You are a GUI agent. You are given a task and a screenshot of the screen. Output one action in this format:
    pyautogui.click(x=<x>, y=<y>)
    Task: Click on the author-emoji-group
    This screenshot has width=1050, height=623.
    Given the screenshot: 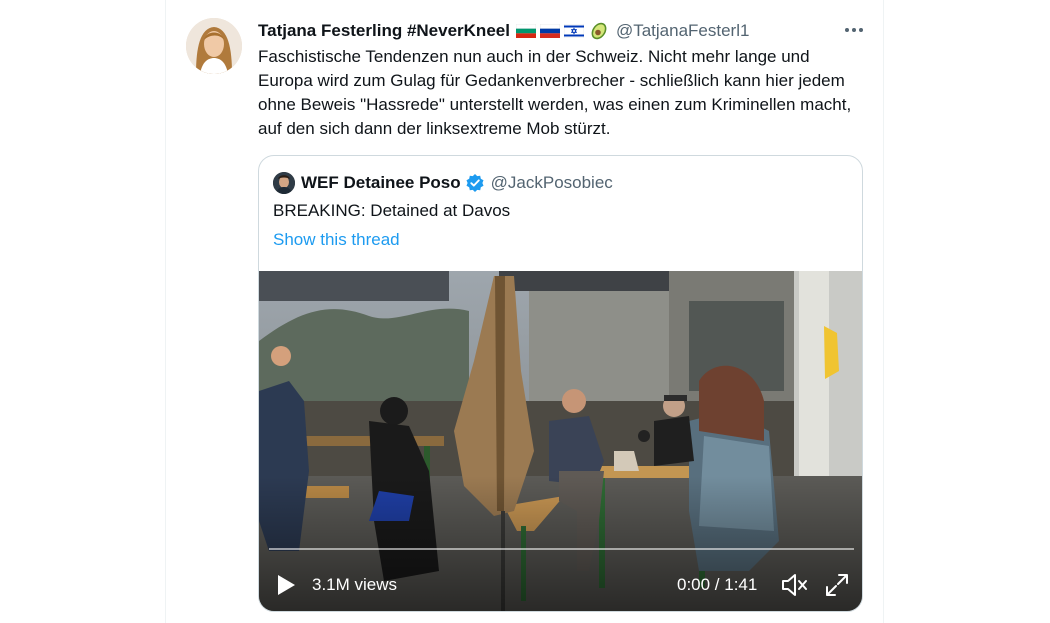 What is the action you would take?
    pyautogui.click(x=562, y=31)
    